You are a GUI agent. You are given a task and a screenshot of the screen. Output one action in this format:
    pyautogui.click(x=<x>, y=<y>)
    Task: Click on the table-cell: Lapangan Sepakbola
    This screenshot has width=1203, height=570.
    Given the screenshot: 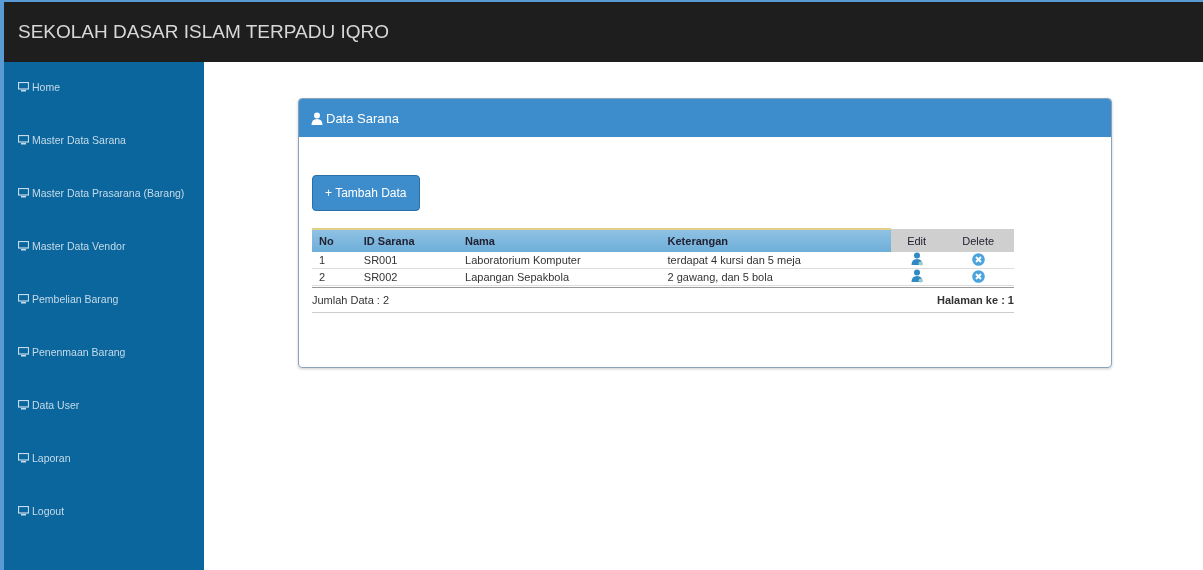 What is the action you would take?
    pyautogui.click(x=559, y=277)
    